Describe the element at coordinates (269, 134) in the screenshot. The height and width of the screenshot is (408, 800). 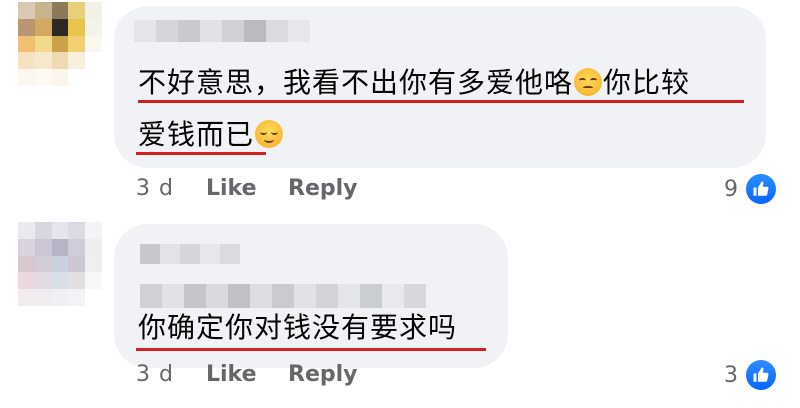
I see `relieved-face-icon` at that location.